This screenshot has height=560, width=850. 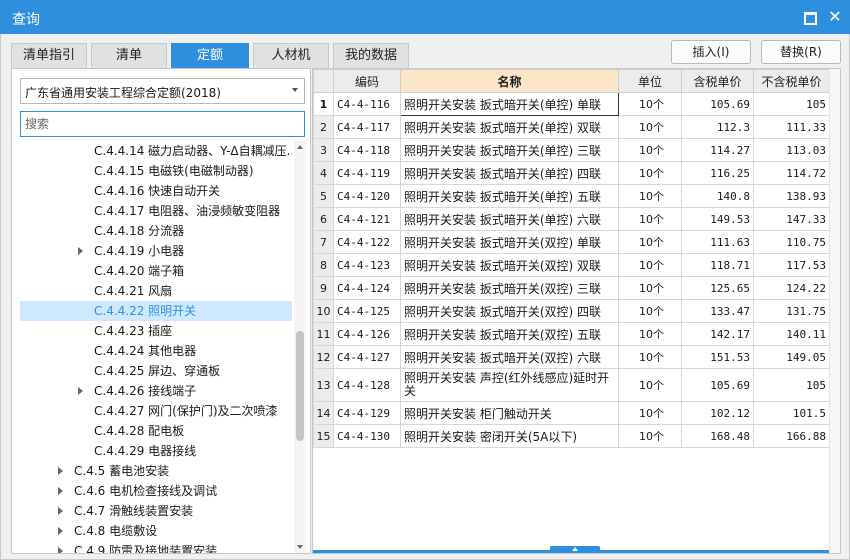 I want to click on tab-list-guide: 清单指引, so click(x=49, y=55).